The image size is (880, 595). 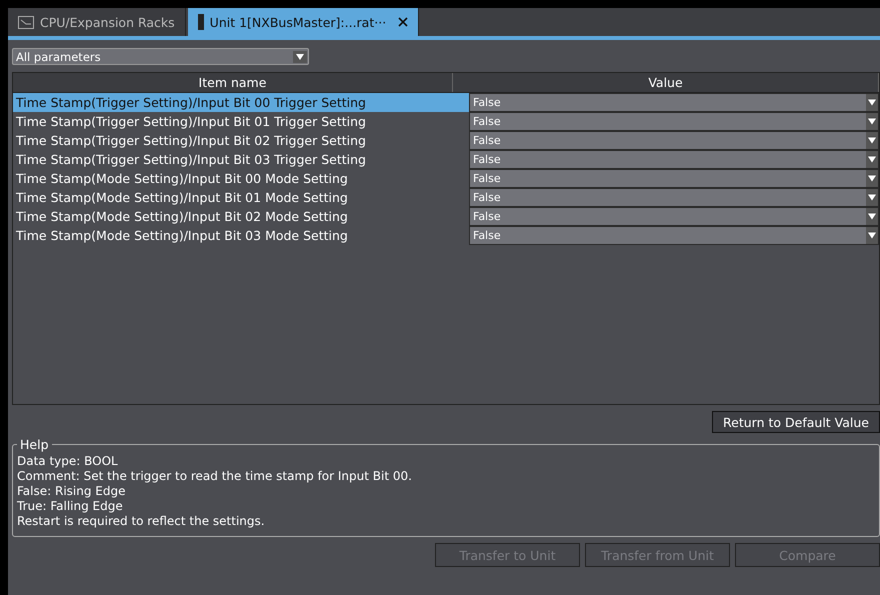 What do you see at coordinates (70, 506) in the screenshot?
I see `help-text: True: Falling Edge` at bounding box center [70, 506].